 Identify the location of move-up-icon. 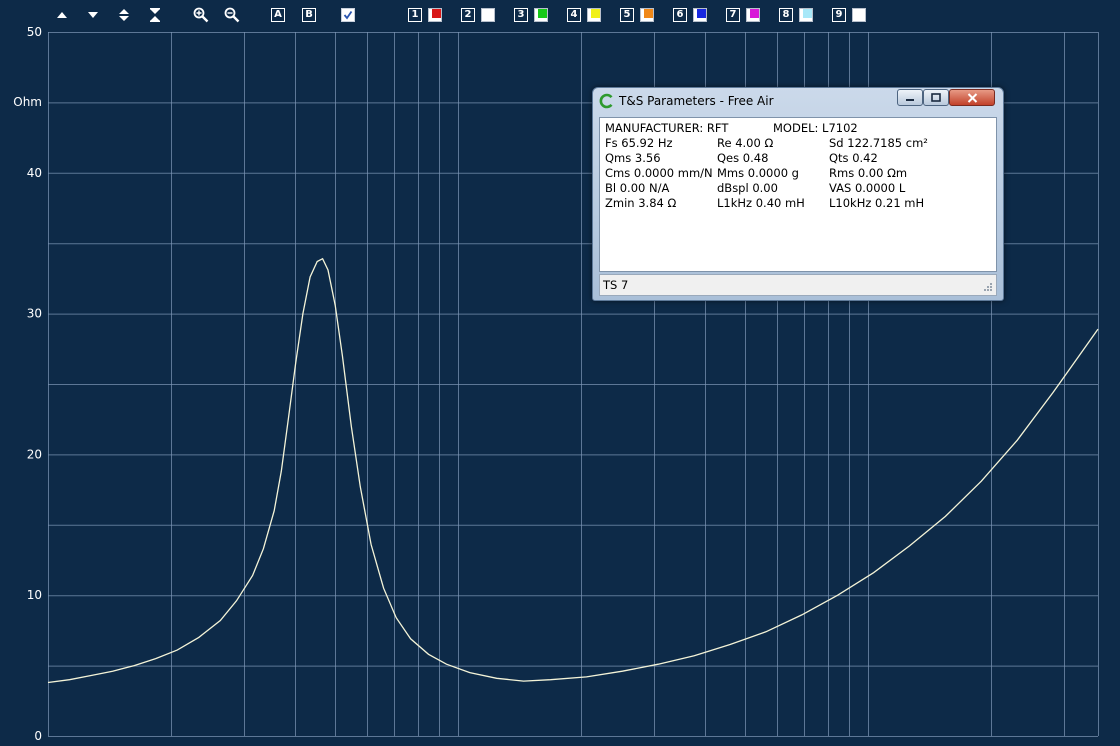
(62, 15).